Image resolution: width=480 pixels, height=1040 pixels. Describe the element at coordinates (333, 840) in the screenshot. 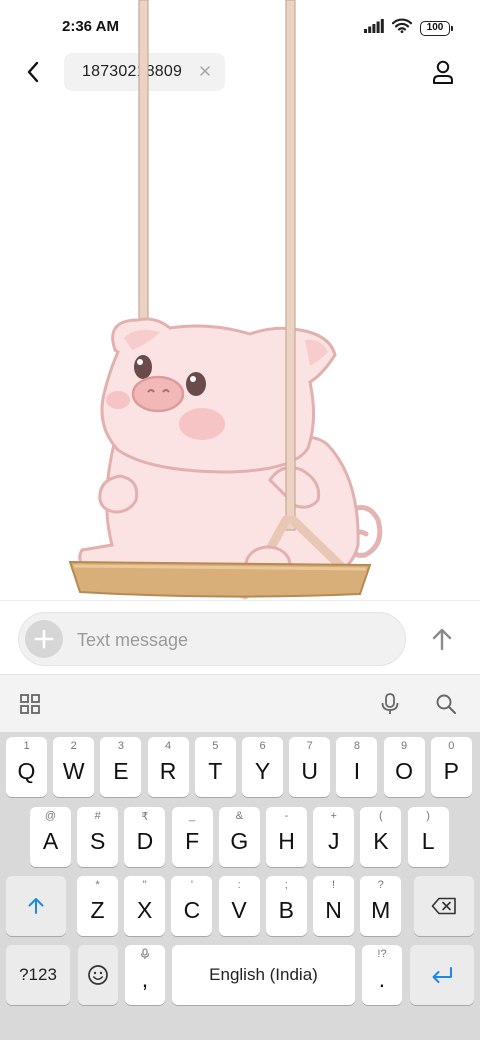

I see `key-label: J` at that location.